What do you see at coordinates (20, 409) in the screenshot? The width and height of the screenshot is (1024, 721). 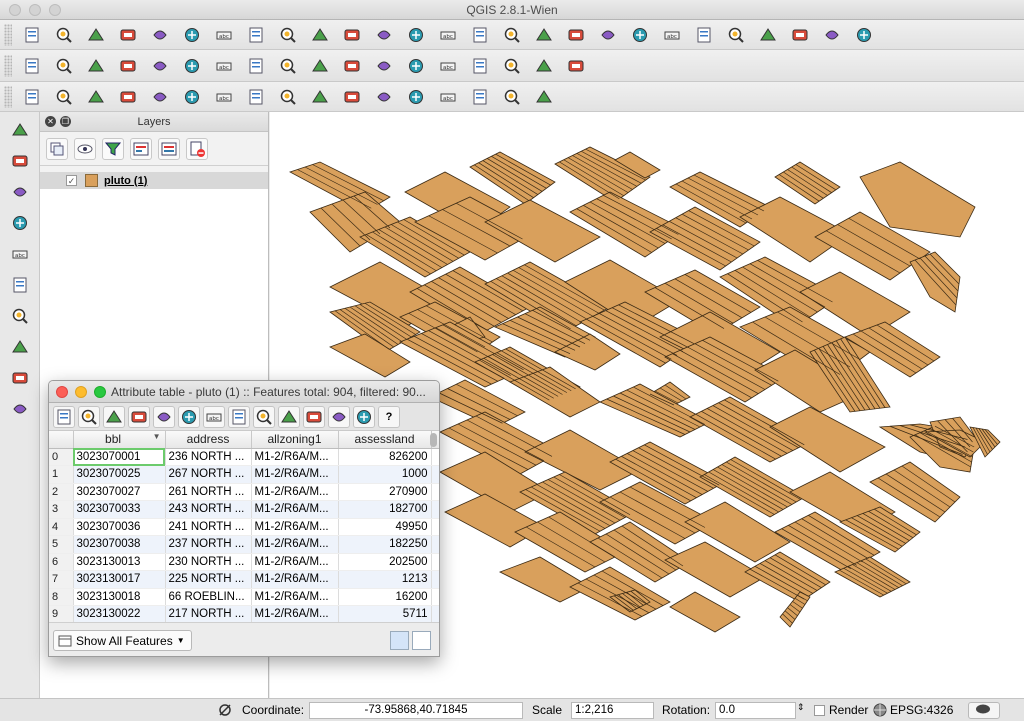 I see `new-vector-layer-icon` at bounding box center [20, 409].